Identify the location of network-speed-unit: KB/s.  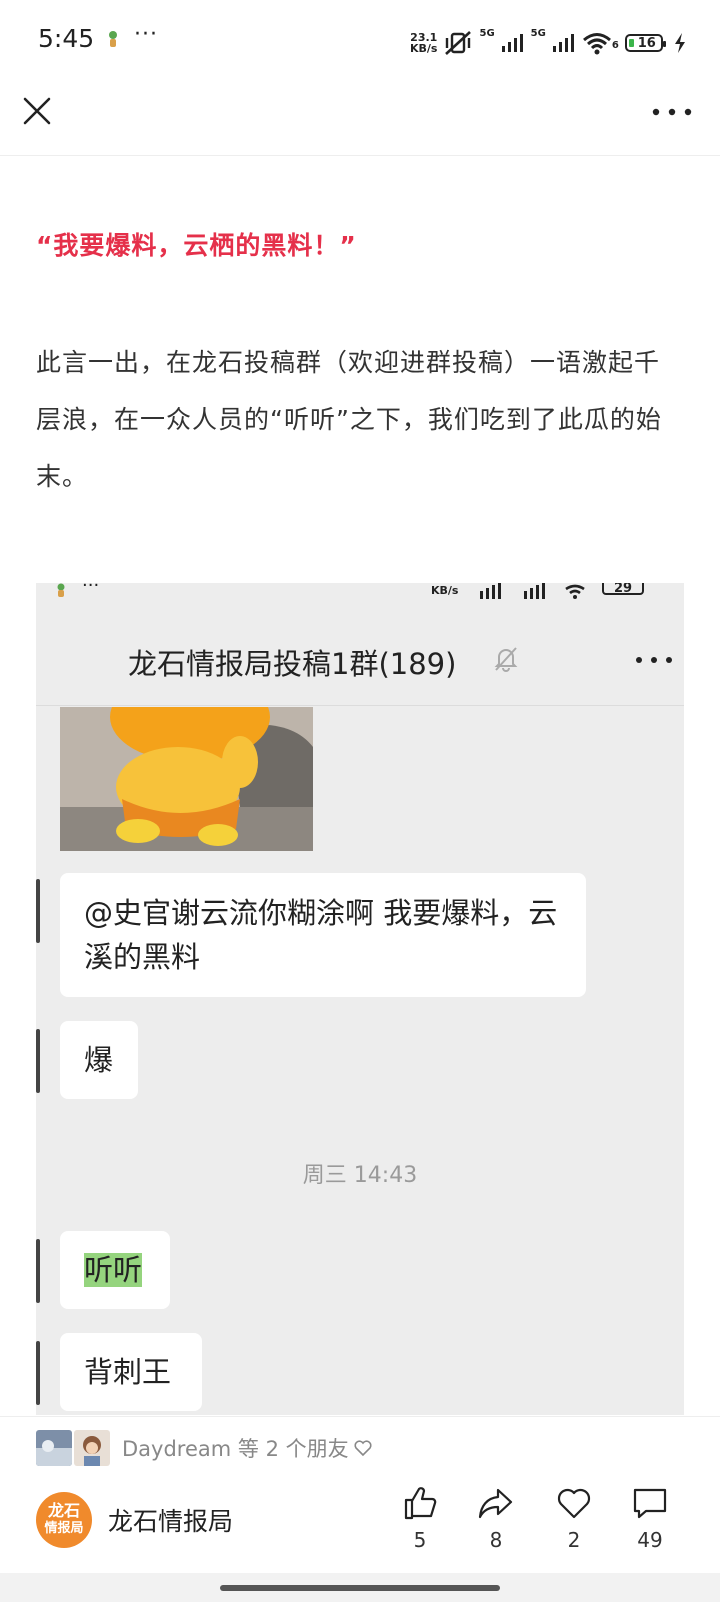
(424, 48).